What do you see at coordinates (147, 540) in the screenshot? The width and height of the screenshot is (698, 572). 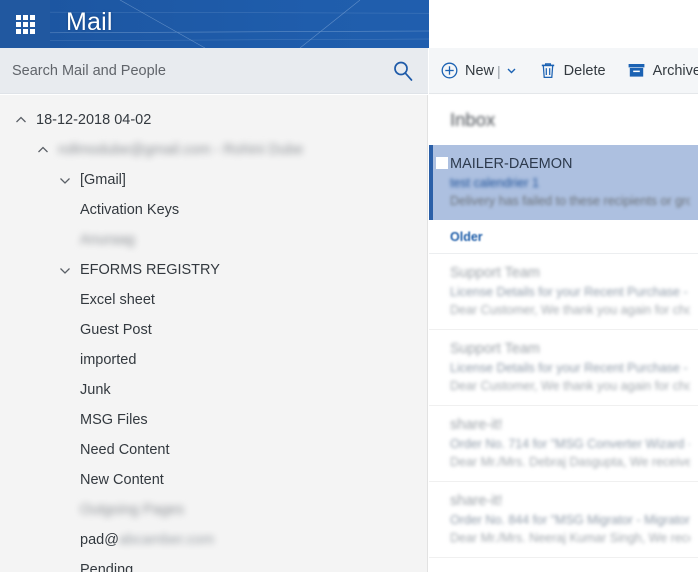 I see `folder-tree-item-label: pad@abcamber.com` at bounding box center [147, 540].